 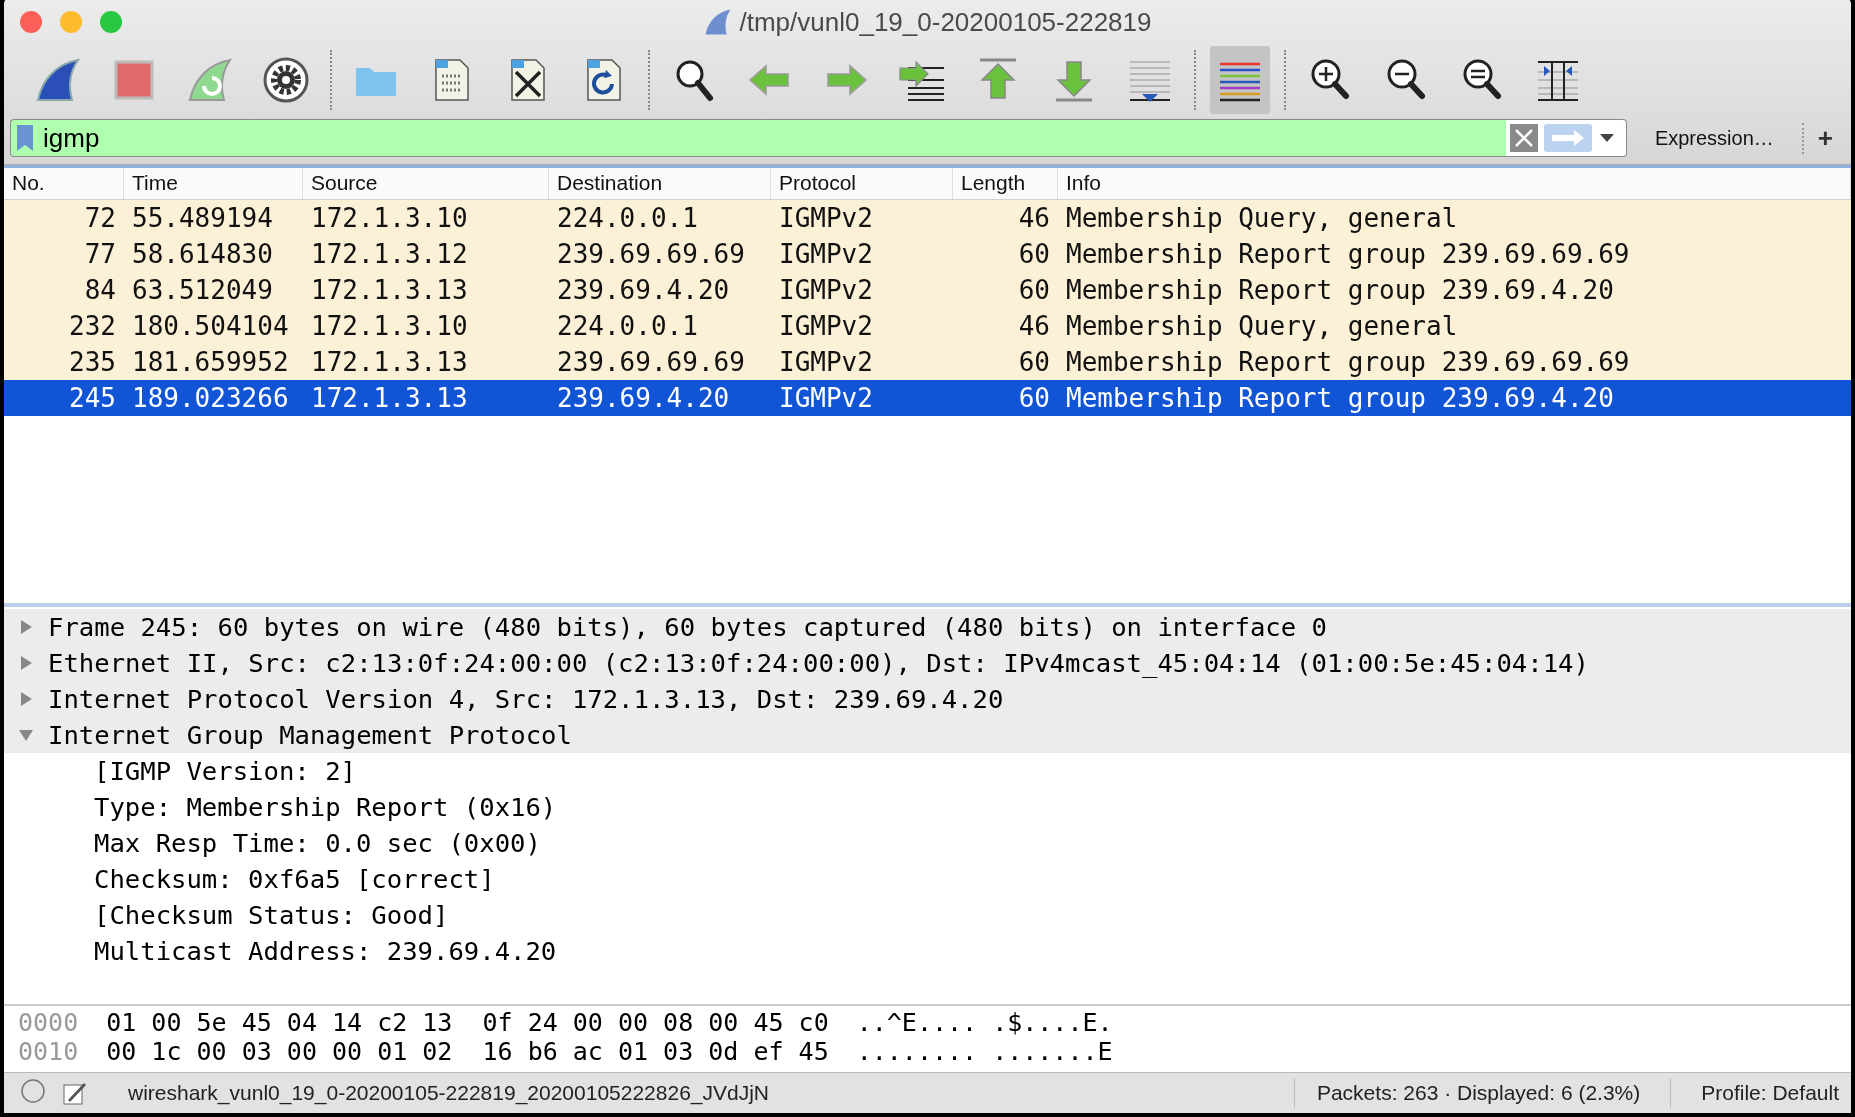 What do you see at coordinates (1824, 138) in the screenshot?
I see `add-filter-button: +` at bounding box center [1824, 138].